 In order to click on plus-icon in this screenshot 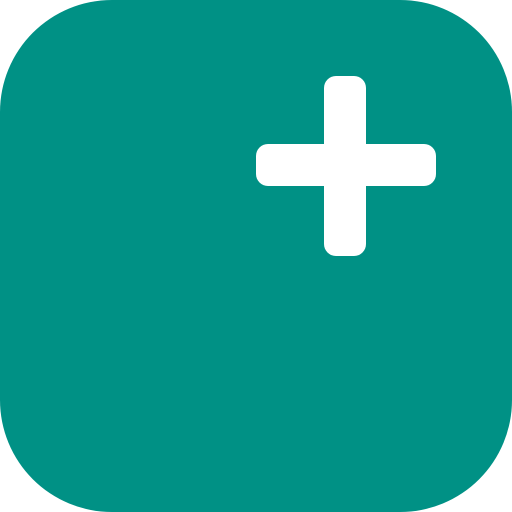, I will do `click(346, 166)`.